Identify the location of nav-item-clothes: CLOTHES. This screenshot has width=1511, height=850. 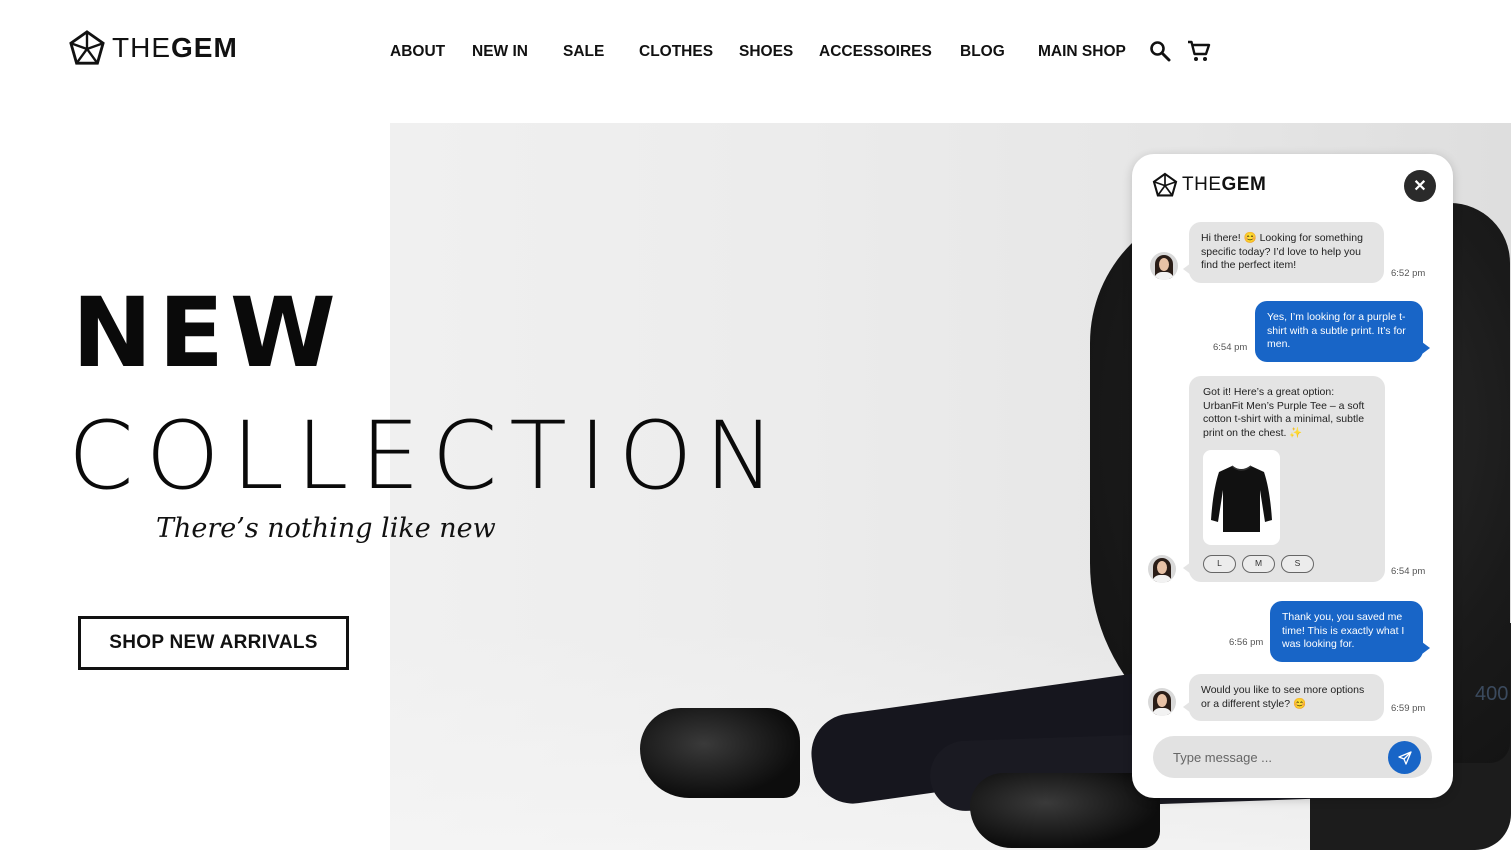
(676, 52).